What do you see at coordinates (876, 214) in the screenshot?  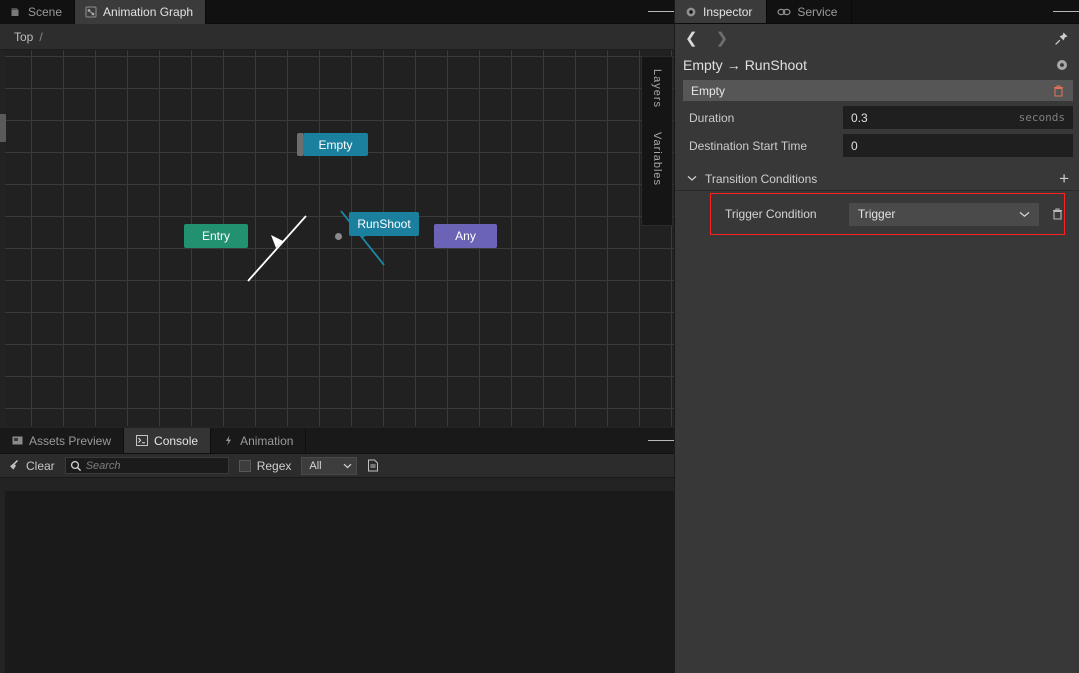 I see `trigger-condition-value: Trigger` at bounding box center [876, 214].